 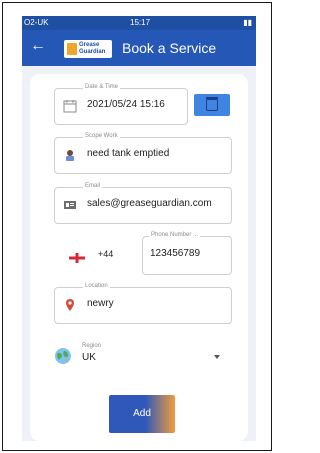 What do you see at coordinates (70, 155) in the screenshot?
I see `worker-icon` at bounding box center [70, 155].